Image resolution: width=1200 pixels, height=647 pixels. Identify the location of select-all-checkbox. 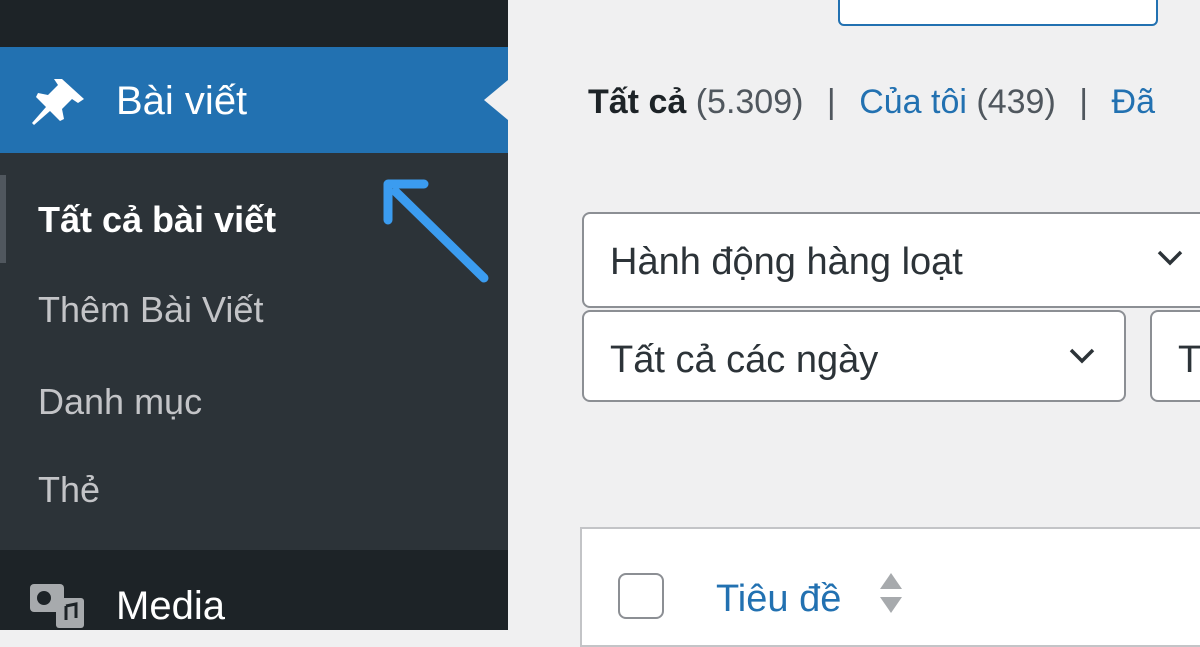
(641, 596).